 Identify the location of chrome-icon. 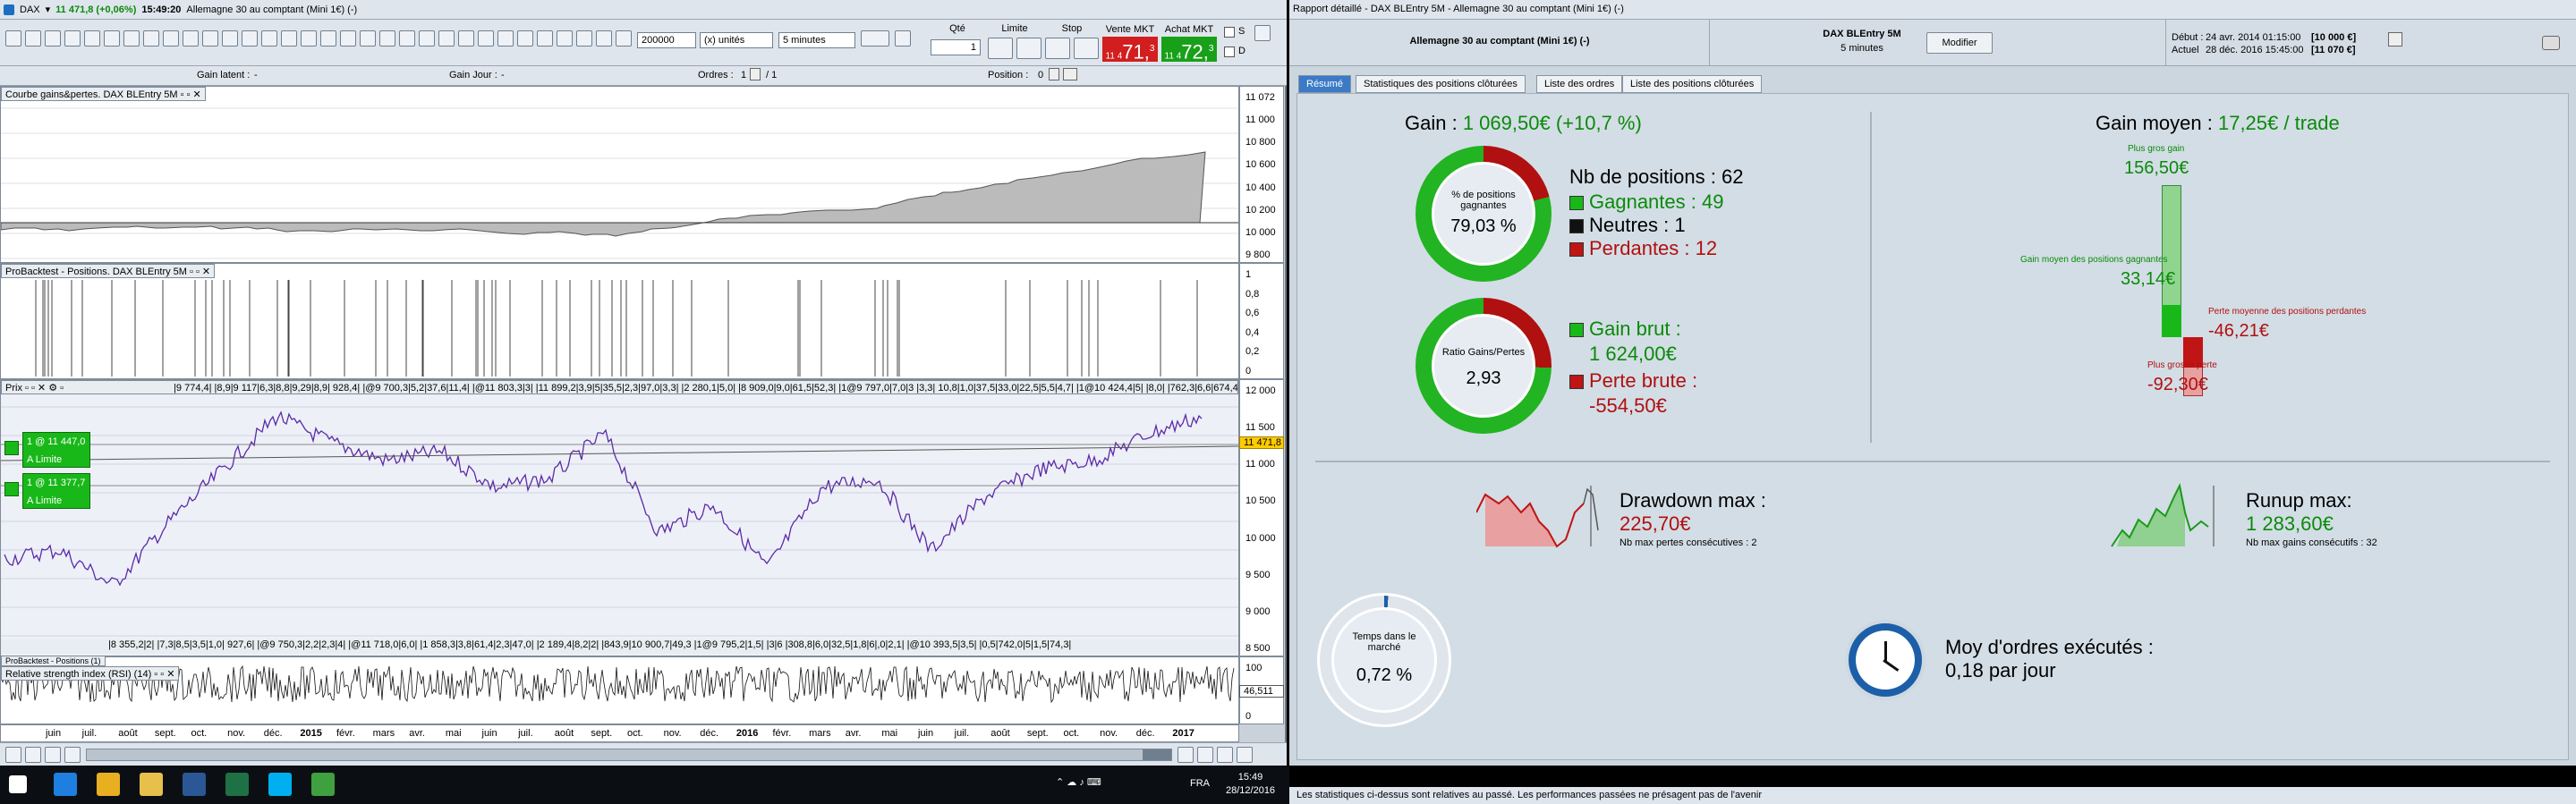
(108, 785).